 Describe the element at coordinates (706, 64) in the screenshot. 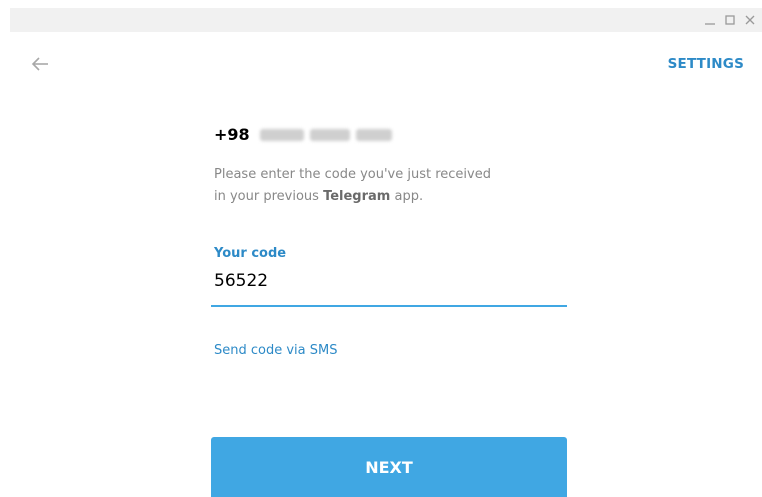

I see `settings-link: SETTINGS` at that location.